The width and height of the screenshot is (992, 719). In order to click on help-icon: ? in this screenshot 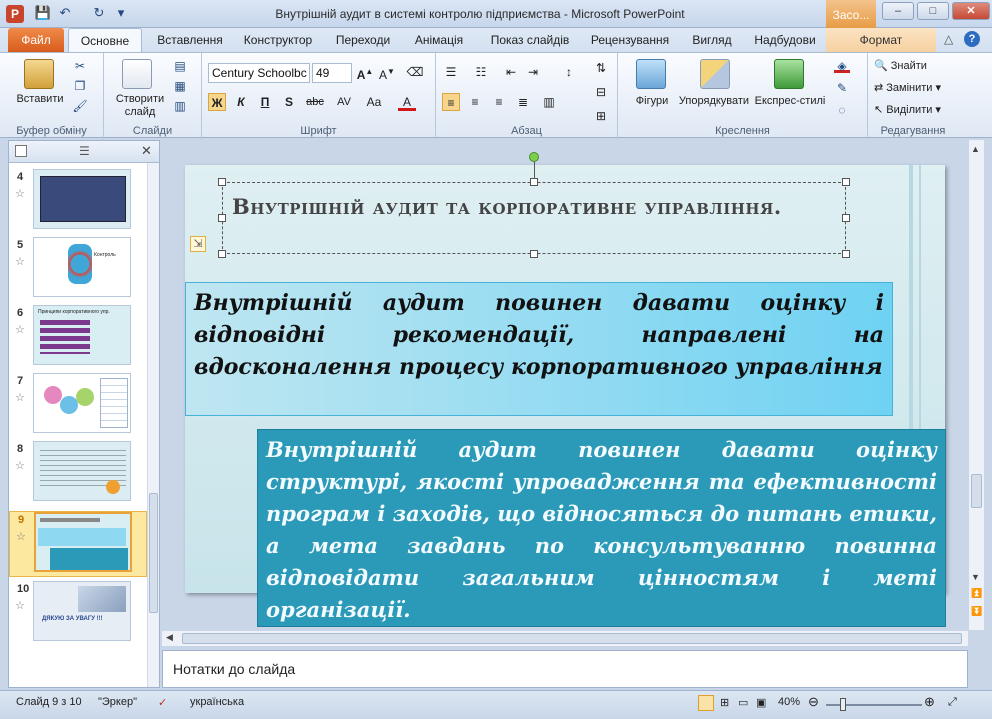, I will do `click(972, 39)`.